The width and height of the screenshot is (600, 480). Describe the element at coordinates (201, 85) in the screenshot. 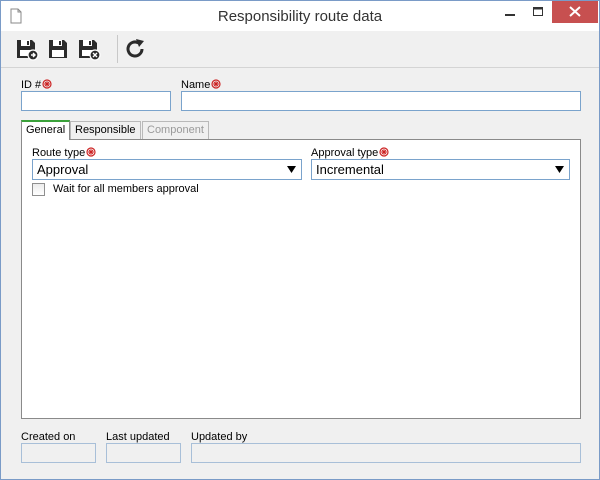

I see `name-field-label: Name` at that location.